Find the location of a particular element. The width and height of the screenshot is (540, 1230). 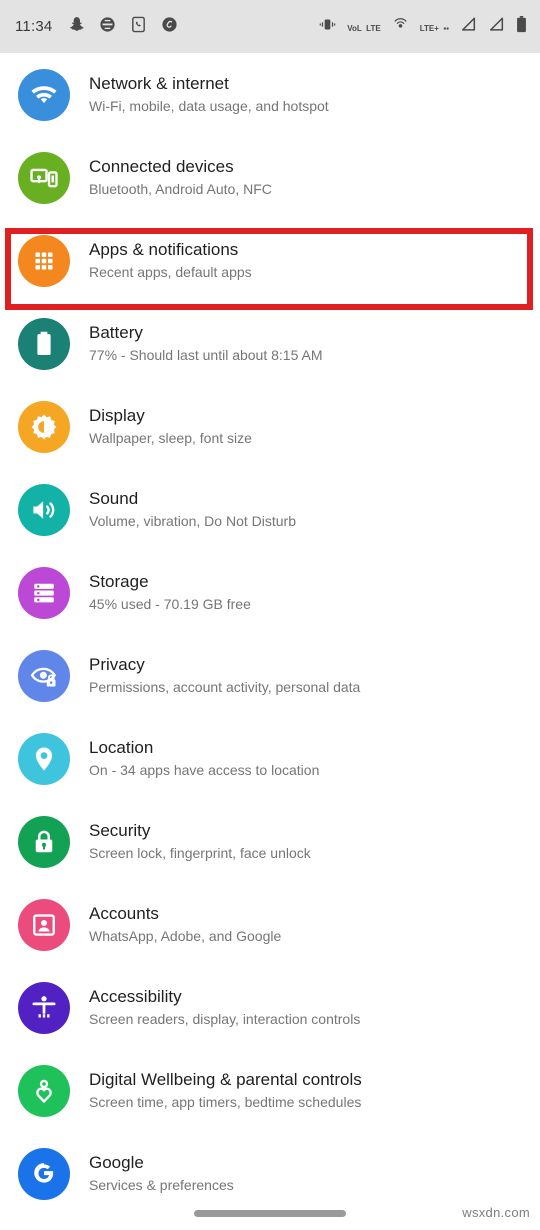

signal-sim1-icon is located at coordinates (468, 27).